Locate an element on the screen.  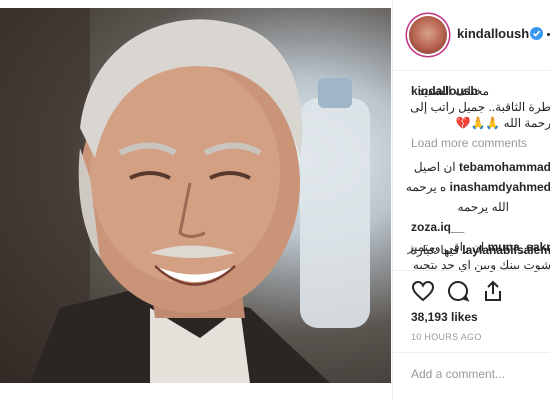
caption-username: kindalloush is located at coordinates (480, 91).